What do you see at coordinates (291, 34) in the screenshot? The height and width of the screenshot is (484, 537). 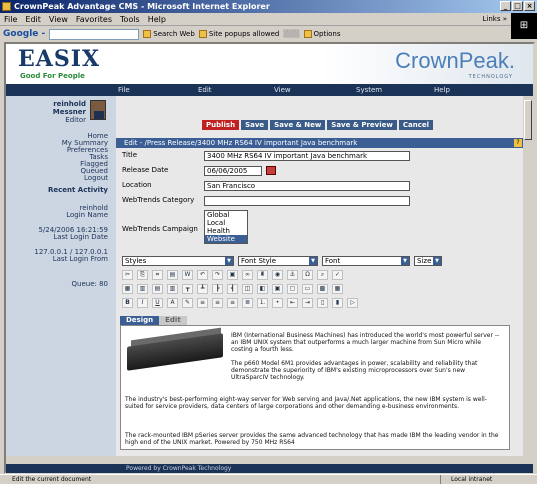 I see `autofill-button: ▒▒▒` at bounding box center [291, 34].